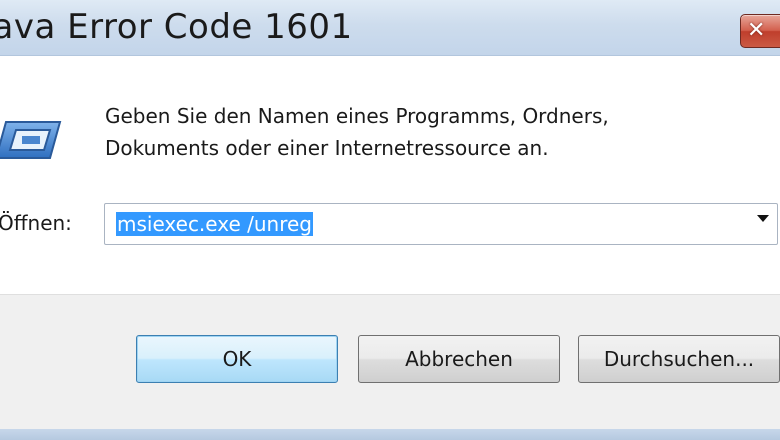 The height and width of the screenshot is (440, 780). Describe the element at coordinates (237, 359) in the screenshot. I see `ok-button: OK` at that location.